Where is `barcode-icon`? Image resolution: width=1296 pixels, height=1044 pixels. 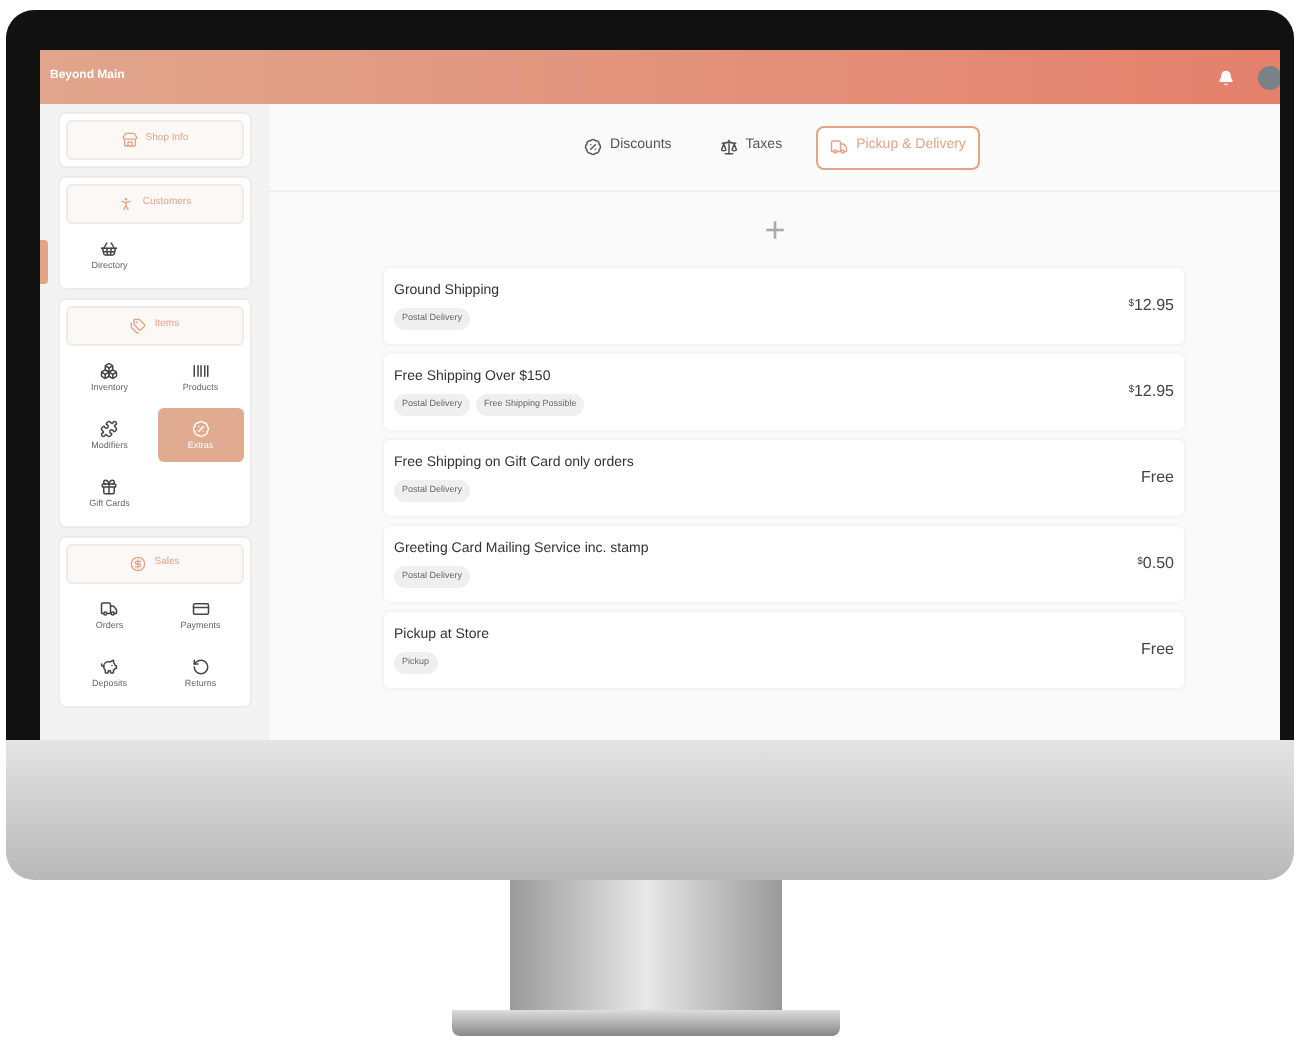
barcode-icon is located at coordinates (200, 370).